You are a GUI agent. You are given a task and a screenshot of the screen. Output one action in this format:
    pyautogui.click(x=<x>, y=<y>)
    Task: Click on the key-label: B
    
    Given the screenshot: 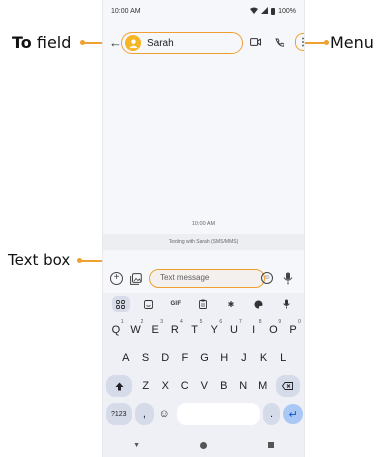 What is the action you would take?
    pyautogui.click(x=224, y=386)
    